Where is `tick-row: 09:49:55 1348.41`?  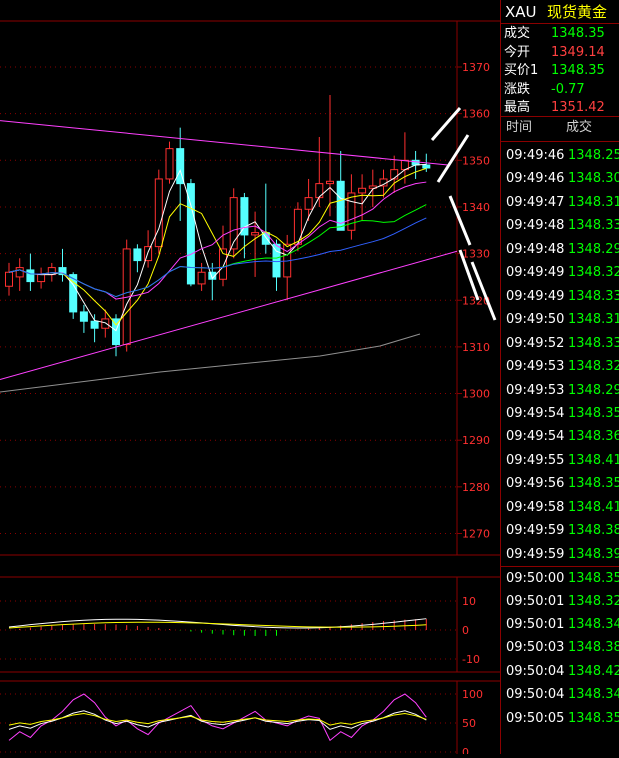
tick-row: 09:49:55 1348.41 is located at coordinates (560, 461).